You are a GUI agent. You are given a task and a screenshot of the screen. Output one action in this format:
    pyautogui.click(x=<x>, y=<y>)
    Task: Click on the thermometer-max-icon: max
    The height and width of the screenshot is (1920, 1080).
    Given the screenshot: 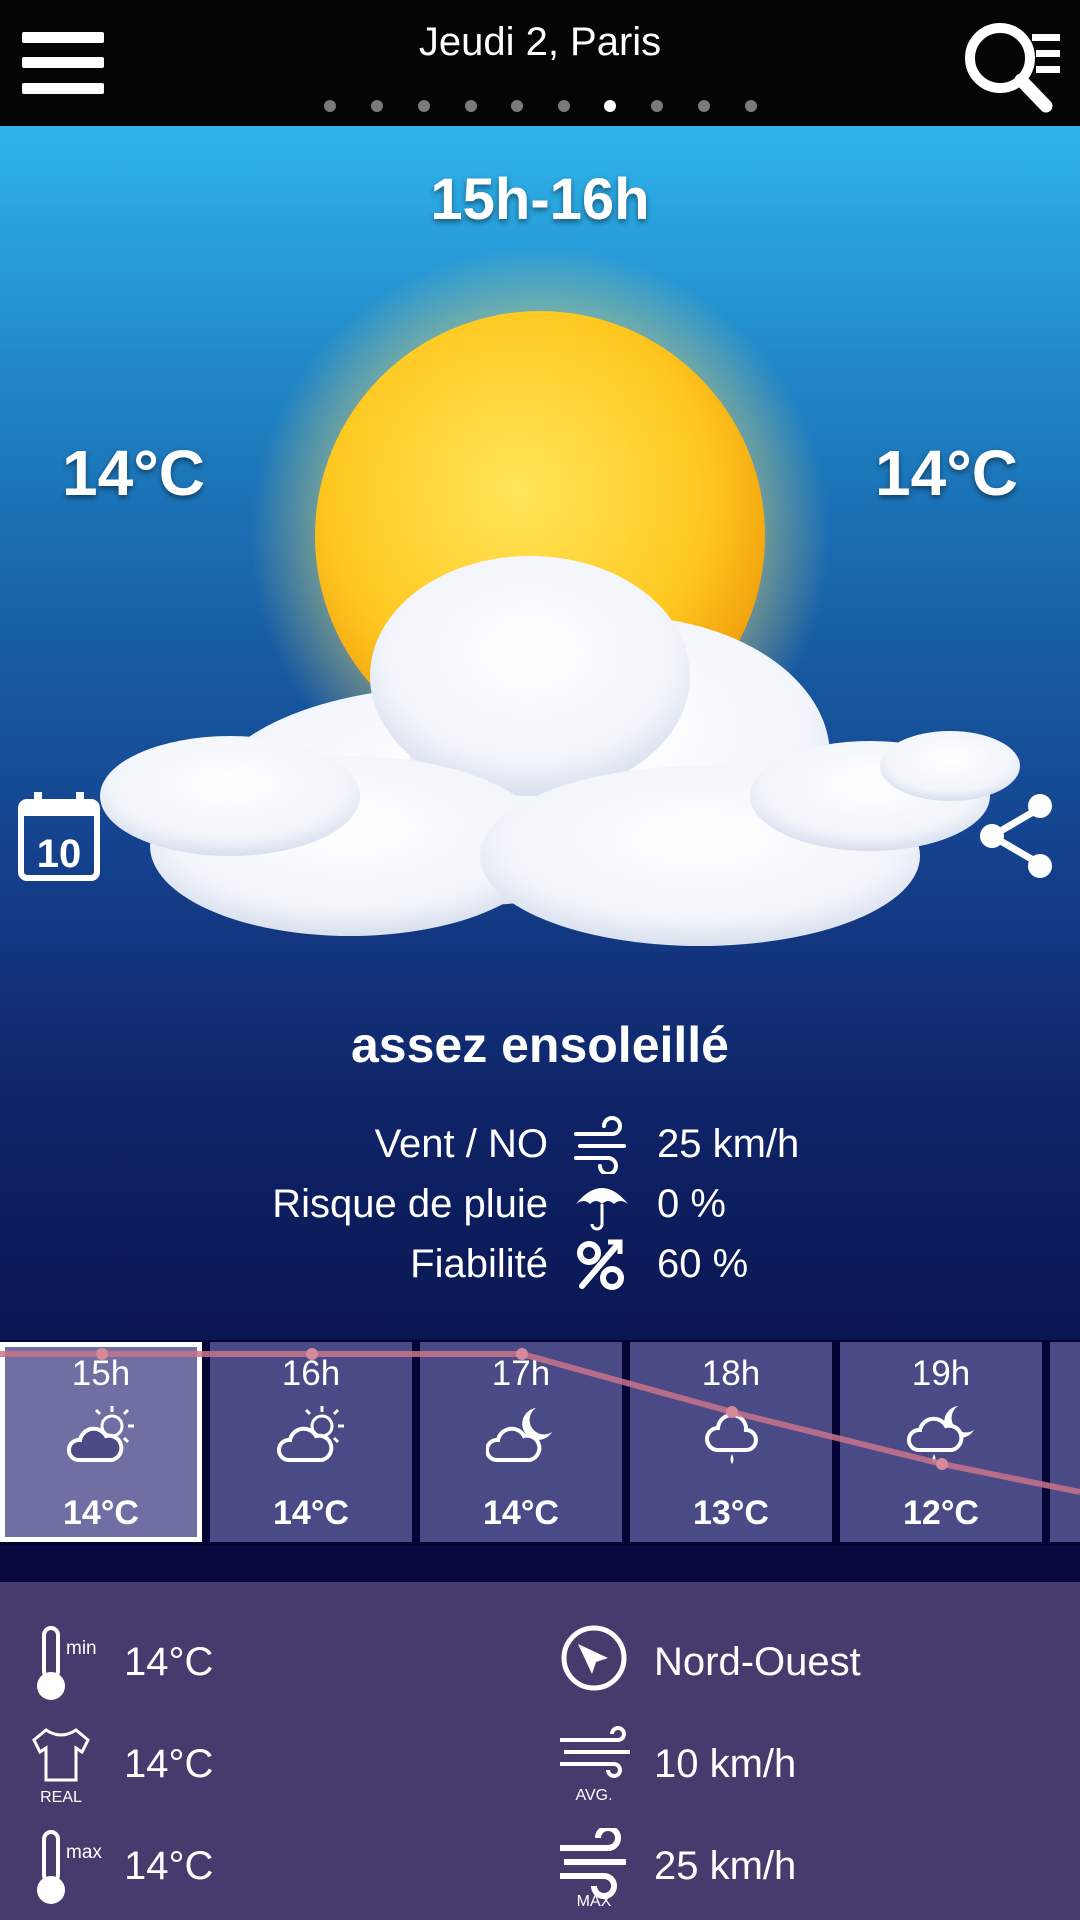 What is the action you would take?
    pyautogui.click(x=69, y=1867)
    